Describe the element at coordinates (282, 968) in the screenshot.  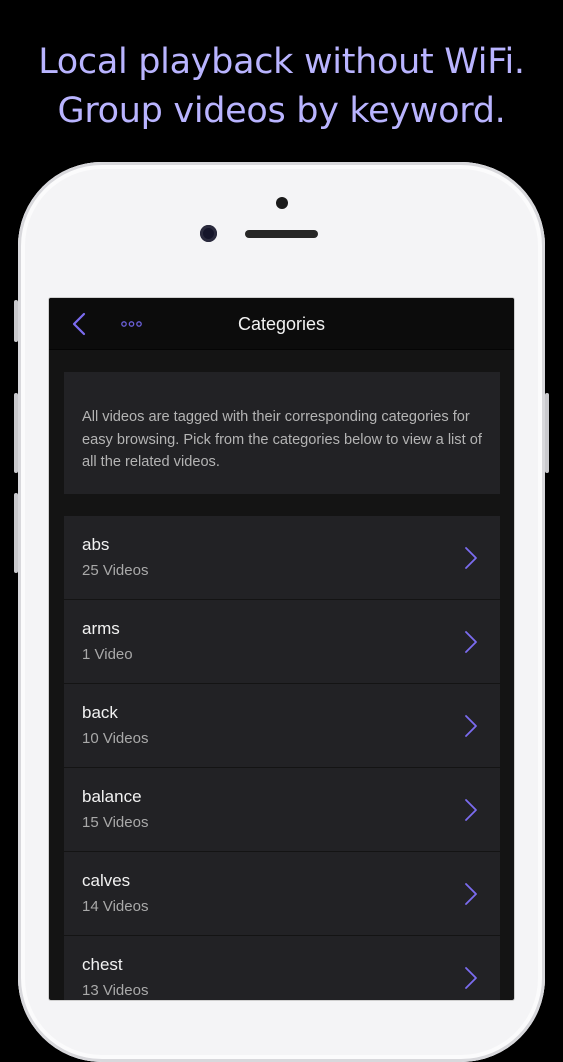
I see `category-row-chest: chest 13 Videos` at that location.